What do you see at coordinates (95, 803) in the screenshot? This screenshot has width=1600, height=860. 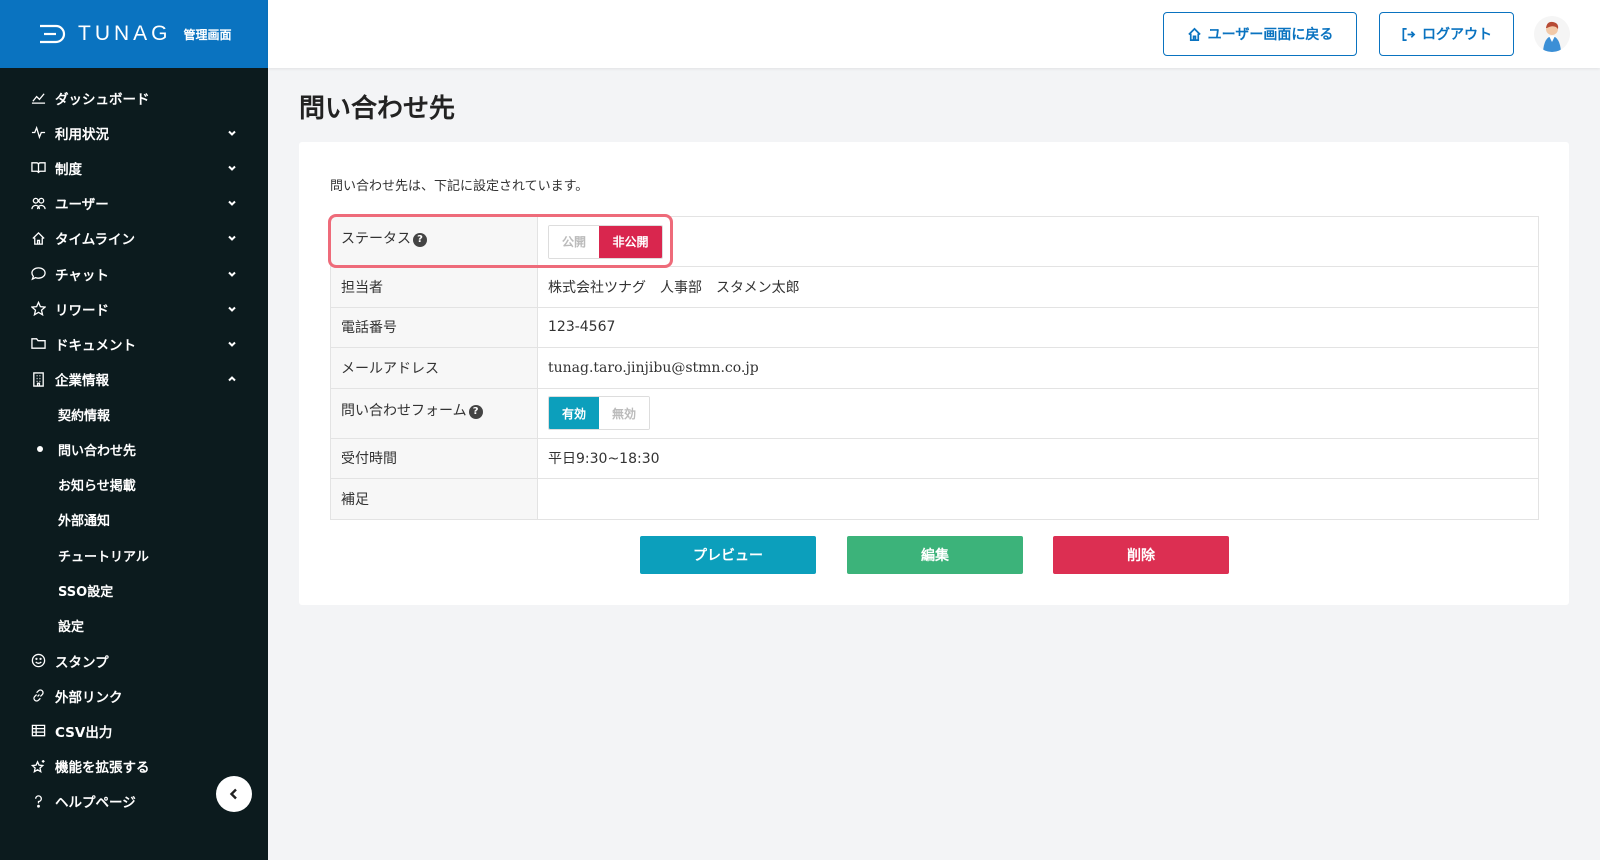 I see `sidebar-item-label: ヘルプページ` at bounding box center [95, 803].